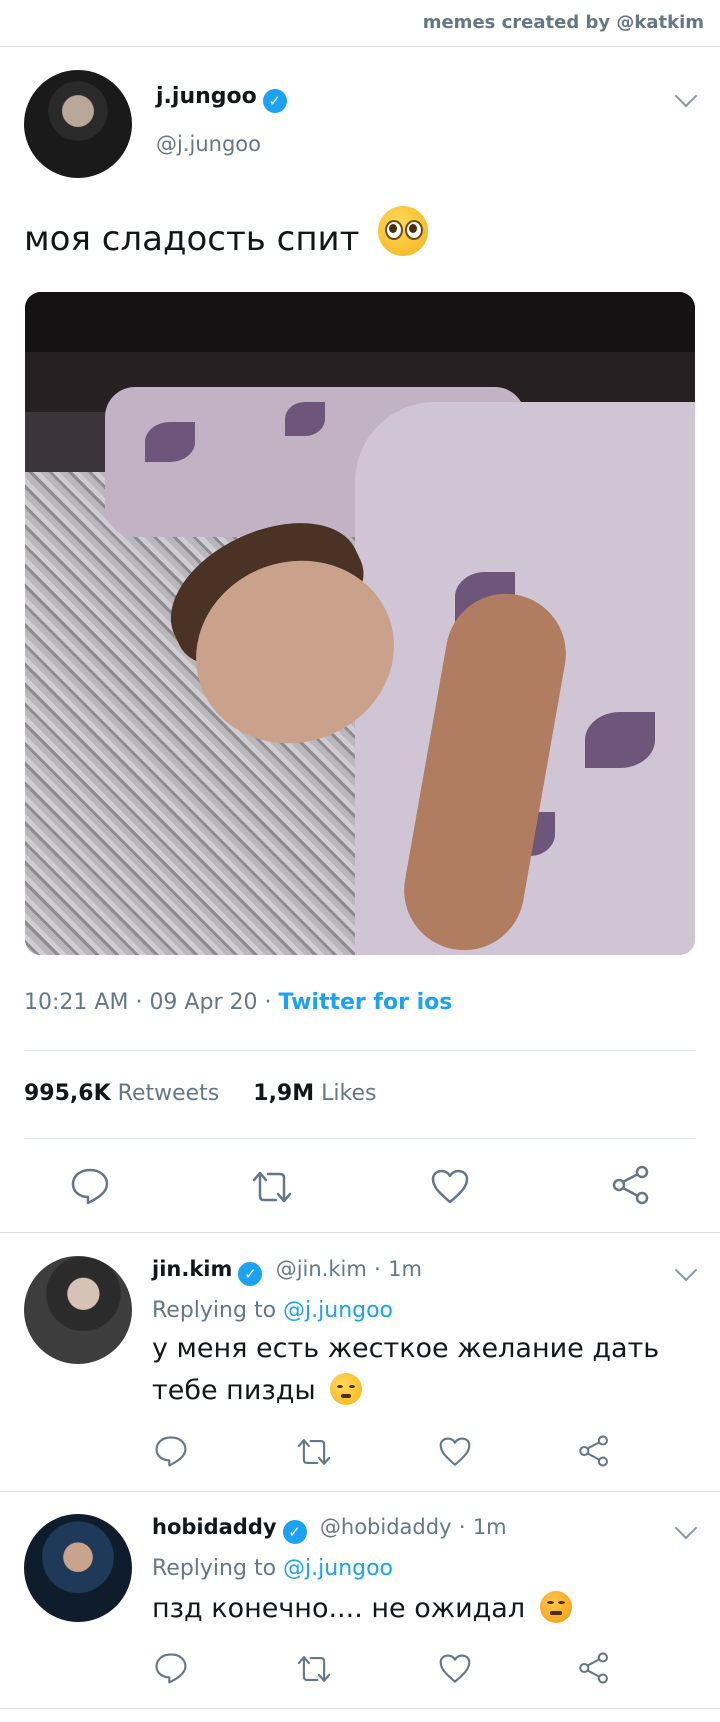 The width and height of the screenshot is (720, 1722). I want to click on reply-author-row: hobidaddy ✓ @hobidaddy · 1m, so click(329, 1529).